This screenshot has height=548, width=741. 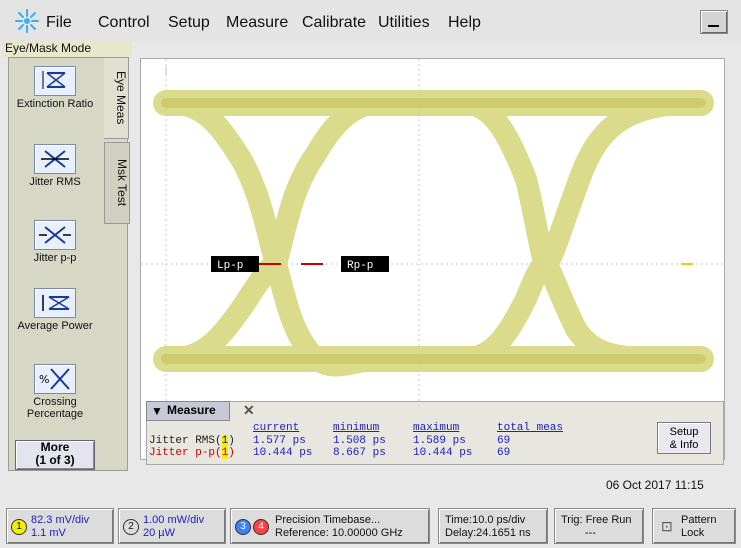 I want to click on average-power-button: Average Power, so click(x=55, y=310).